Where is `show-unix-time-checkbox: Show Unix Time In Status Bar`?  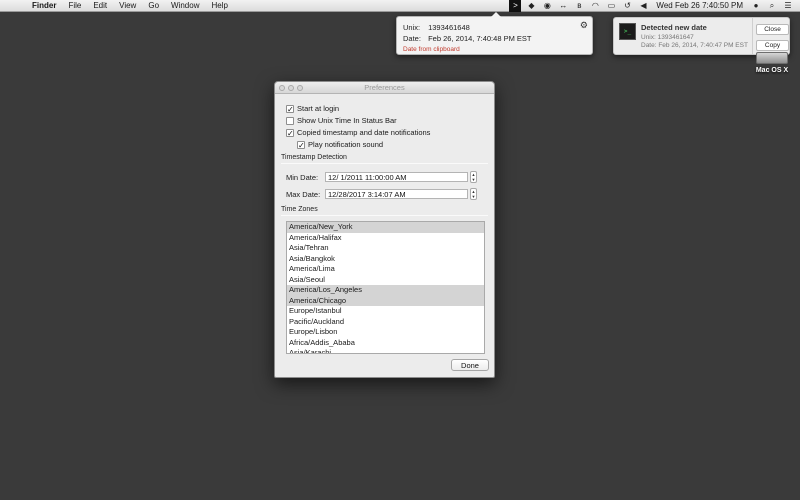
show-unix-time-checkbox: Show Unix Time In Status Bar is located at coordinates (341, 120).